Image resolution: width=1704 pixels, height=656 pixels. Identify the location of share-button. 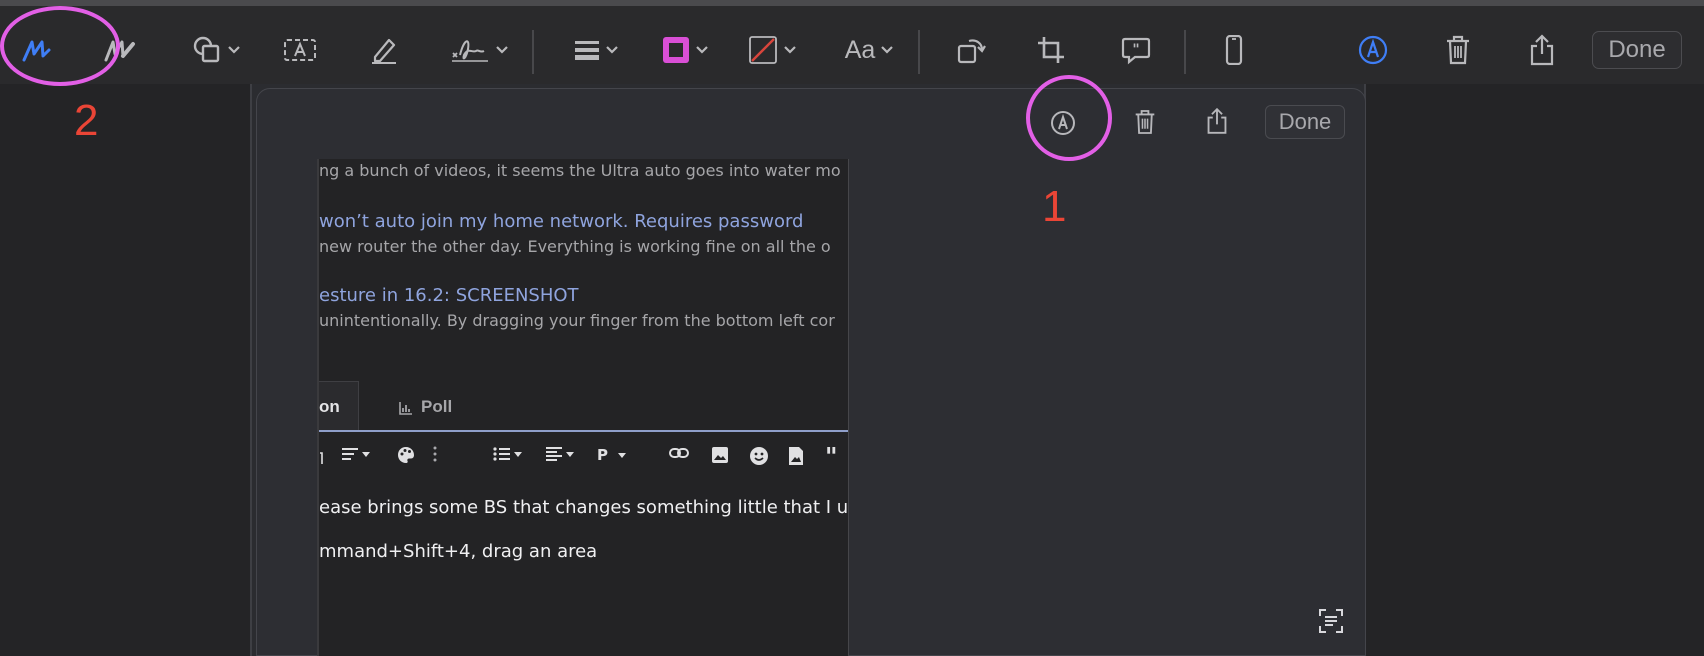
(1542, 50).